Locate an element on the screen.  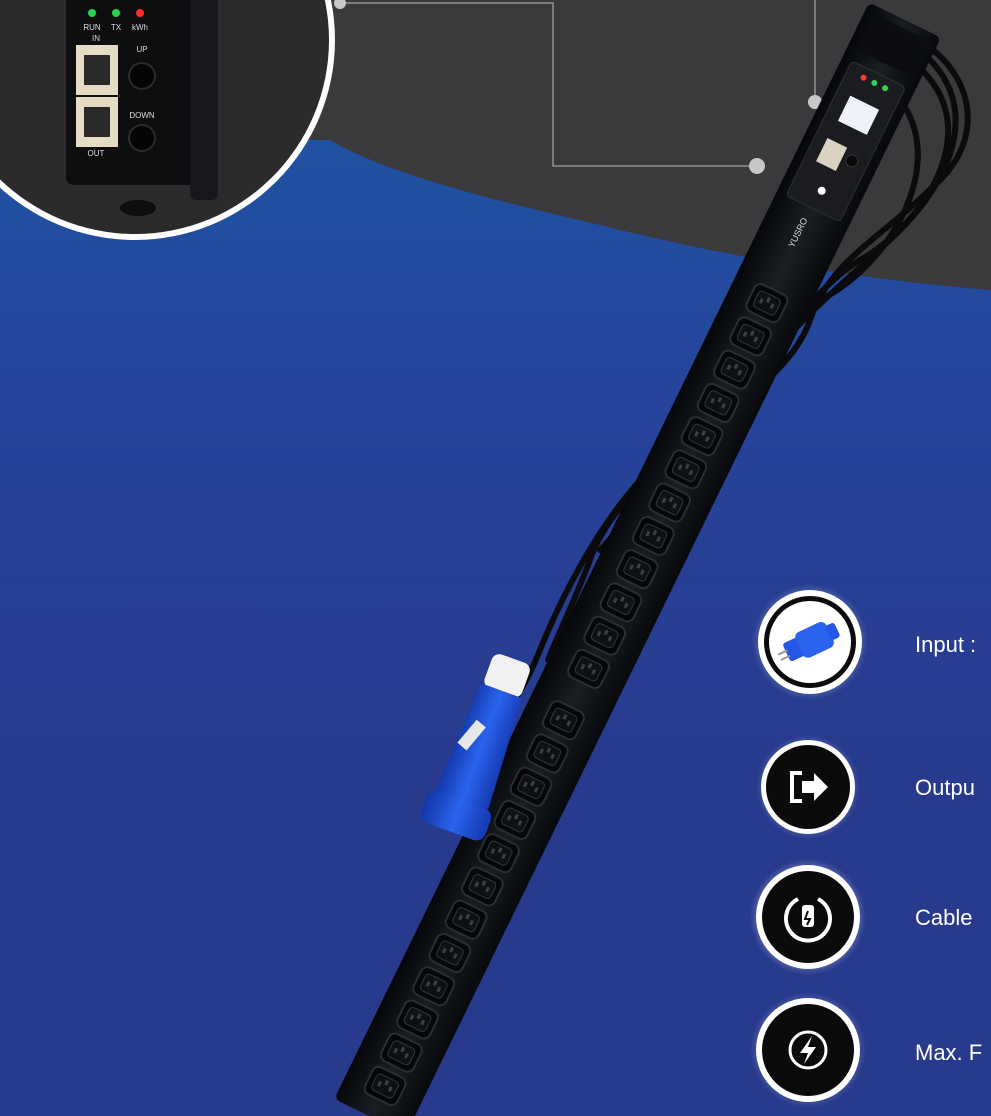
spec-icon-output is located at coordinates (808, 787).